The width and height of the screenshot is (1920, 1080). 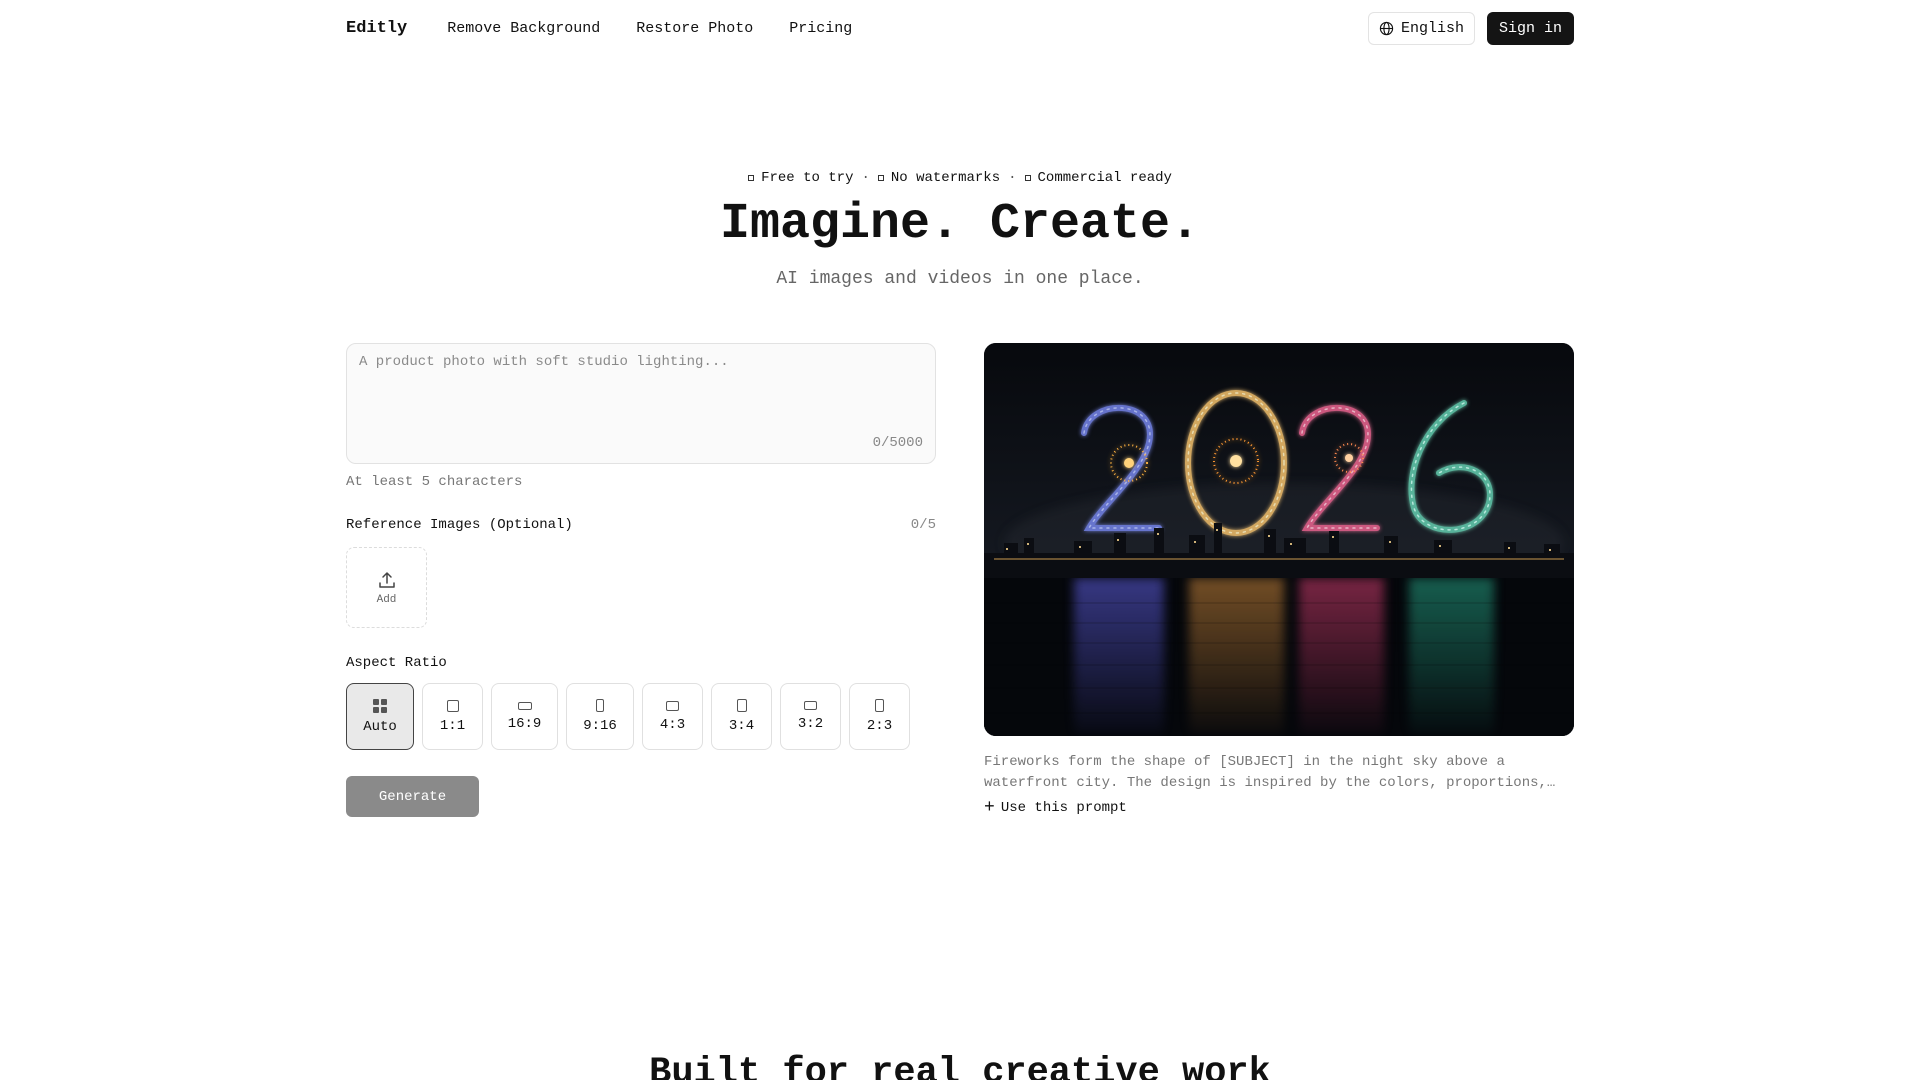 I want to click on nav-right: English Sign in, so click(x=1470, y=28).